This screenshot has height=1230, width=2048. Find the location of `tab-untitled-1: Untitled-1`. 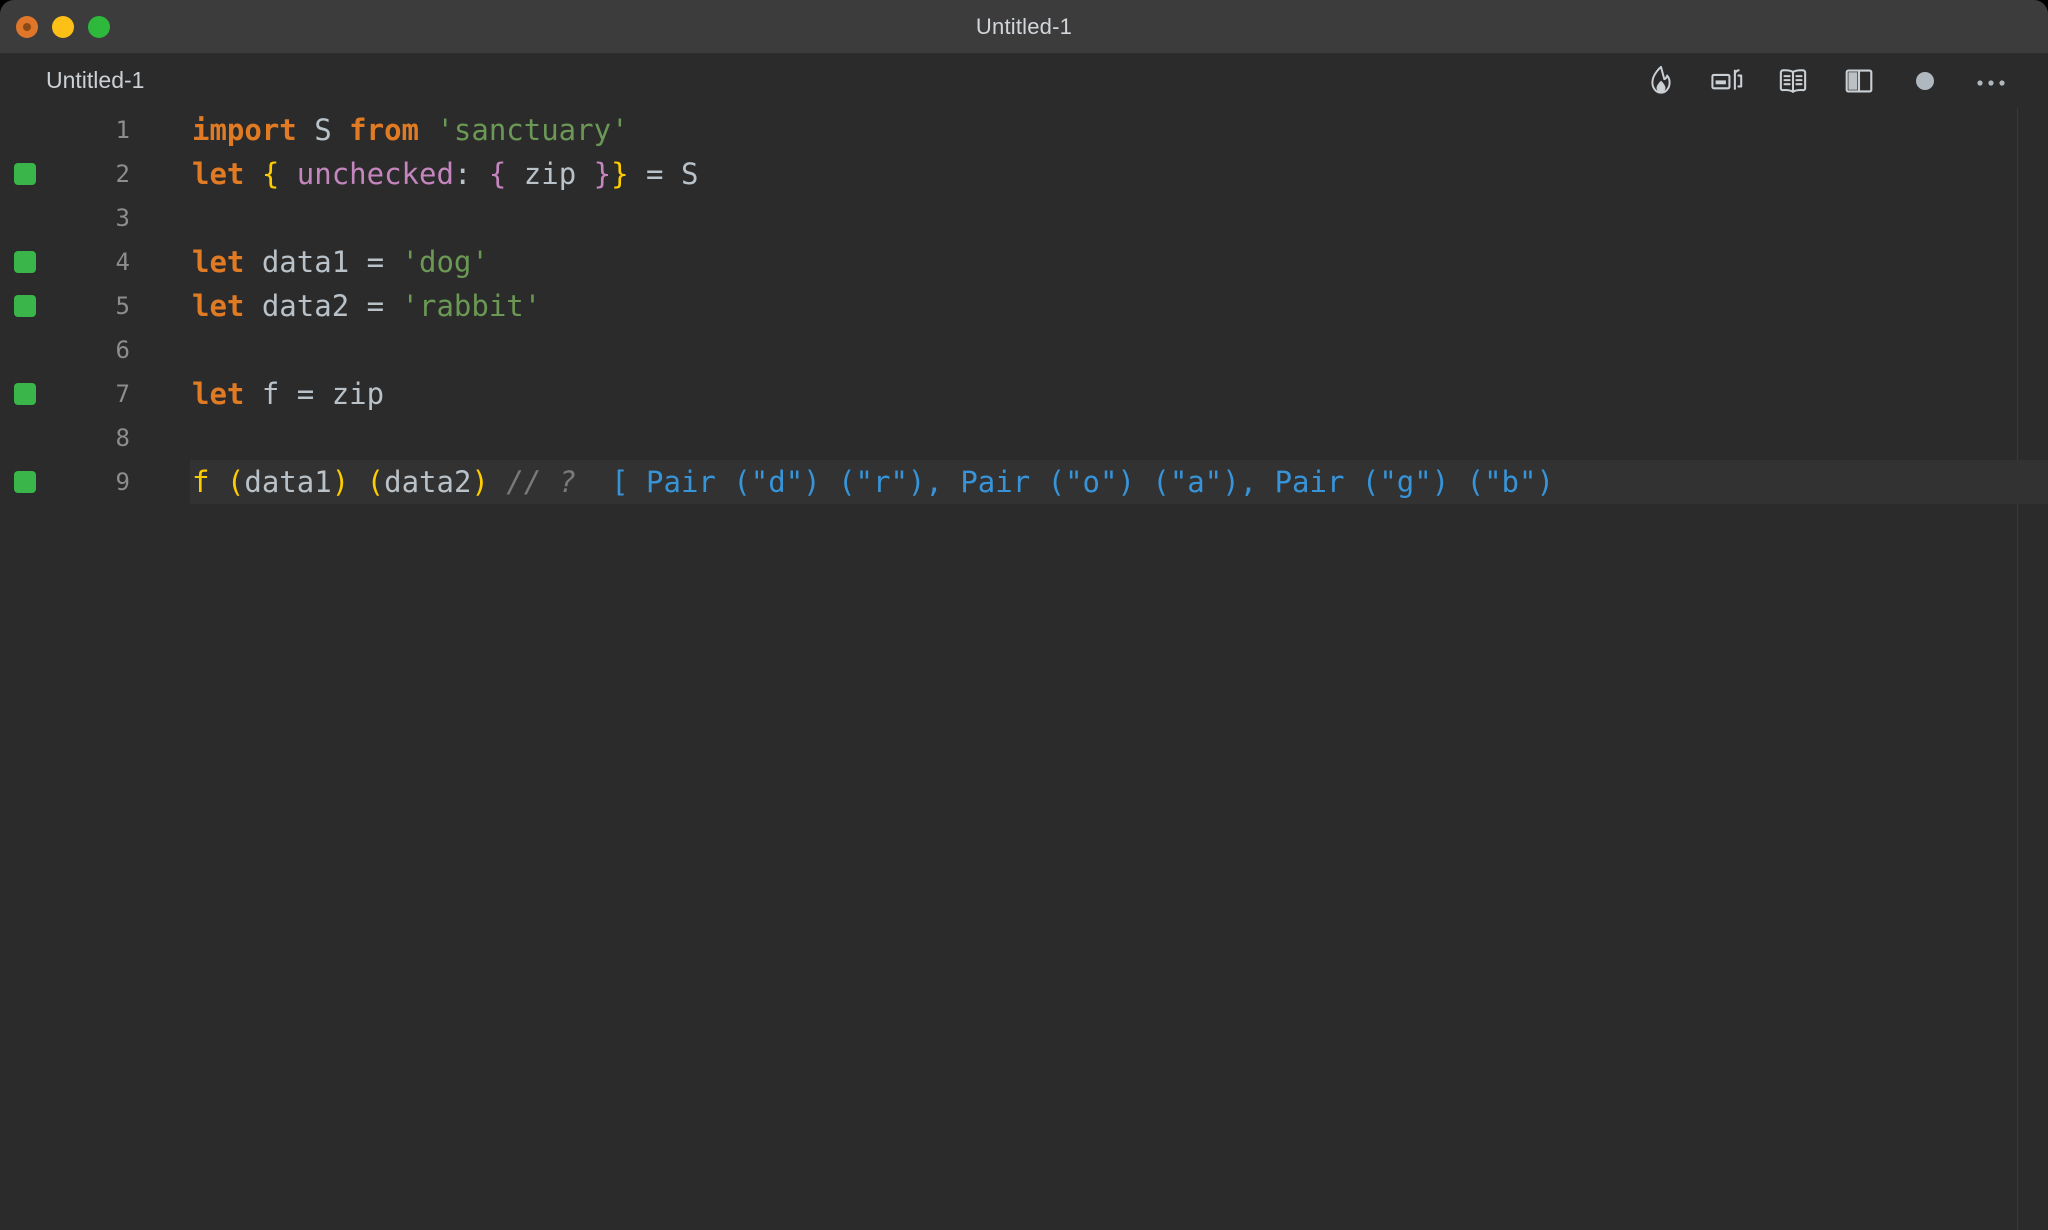

tab-untitled-1: Untitled-1 is located at coordinates (95, 80).